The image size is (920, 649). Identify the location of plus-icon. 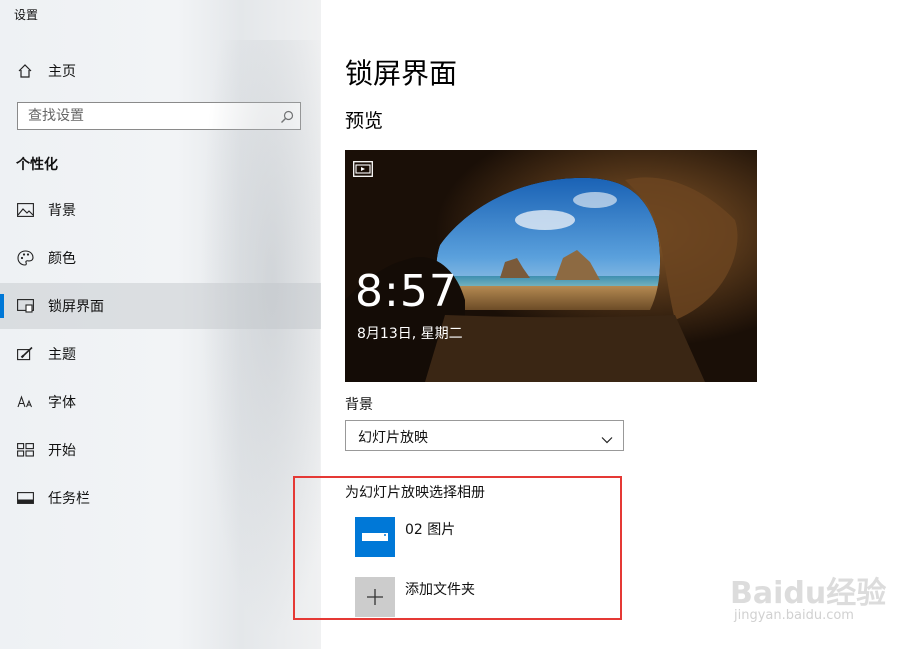
(375, 597).